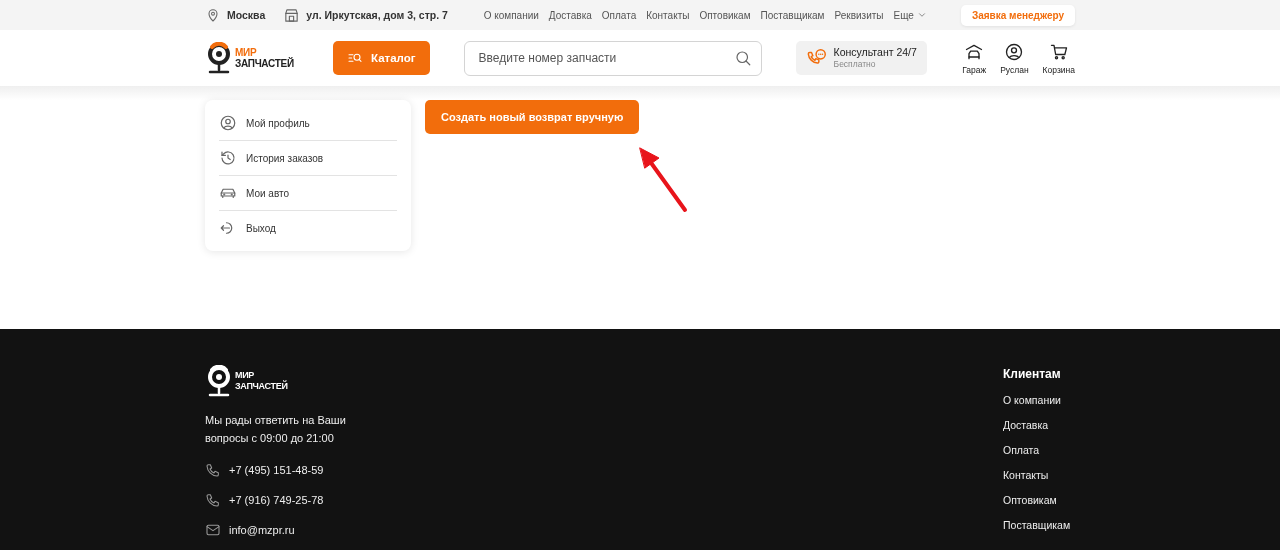  Describe the element at coordinates (570, 15) in the screenshot. I see `nav-link: Доставка` at that location.